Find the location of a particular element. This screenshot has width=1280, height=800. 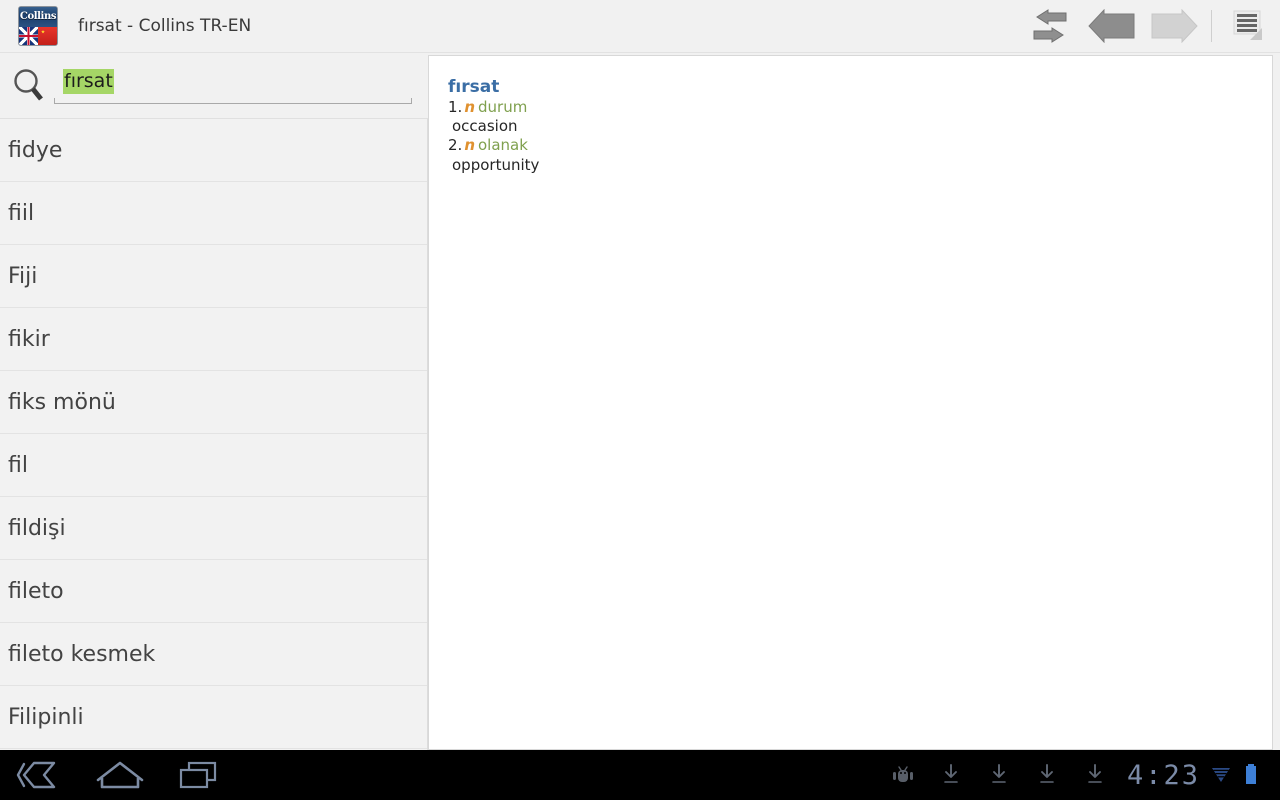

recent-apps-icon is located at coordinates (198, 775).